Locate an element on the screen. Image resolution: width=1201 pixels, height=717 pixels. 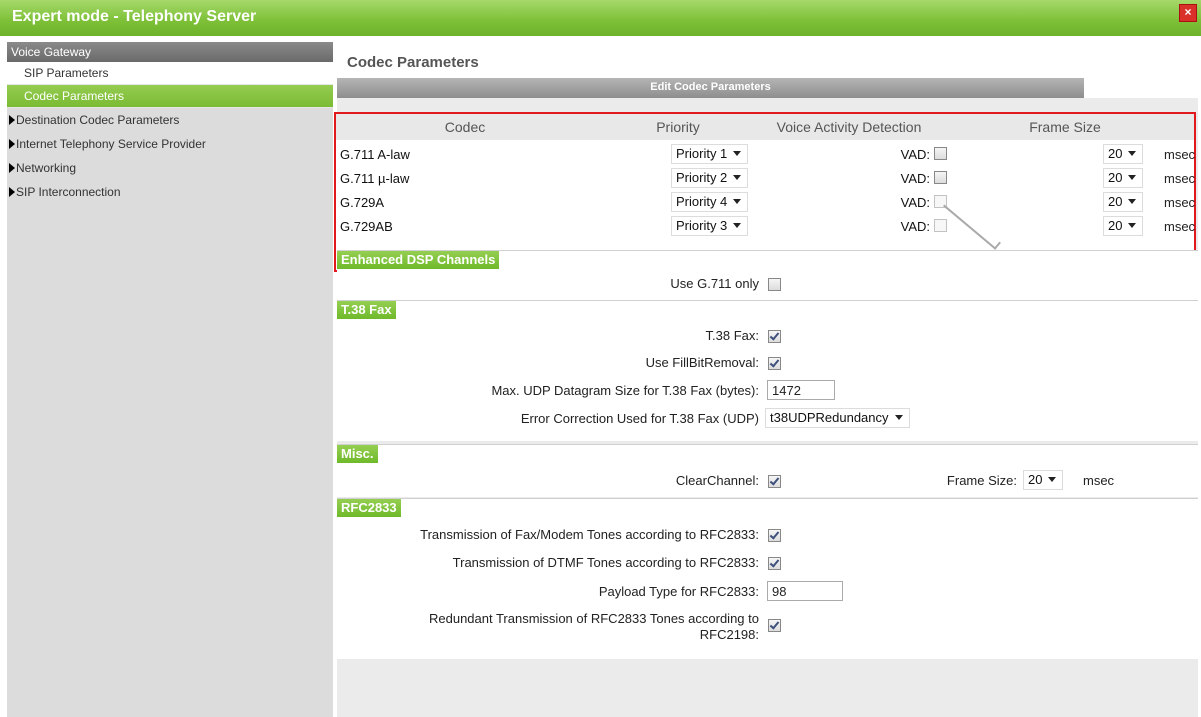
sidebar-item-sip-interconnection: SIP Interconnection is located at coordinates (170, 192).